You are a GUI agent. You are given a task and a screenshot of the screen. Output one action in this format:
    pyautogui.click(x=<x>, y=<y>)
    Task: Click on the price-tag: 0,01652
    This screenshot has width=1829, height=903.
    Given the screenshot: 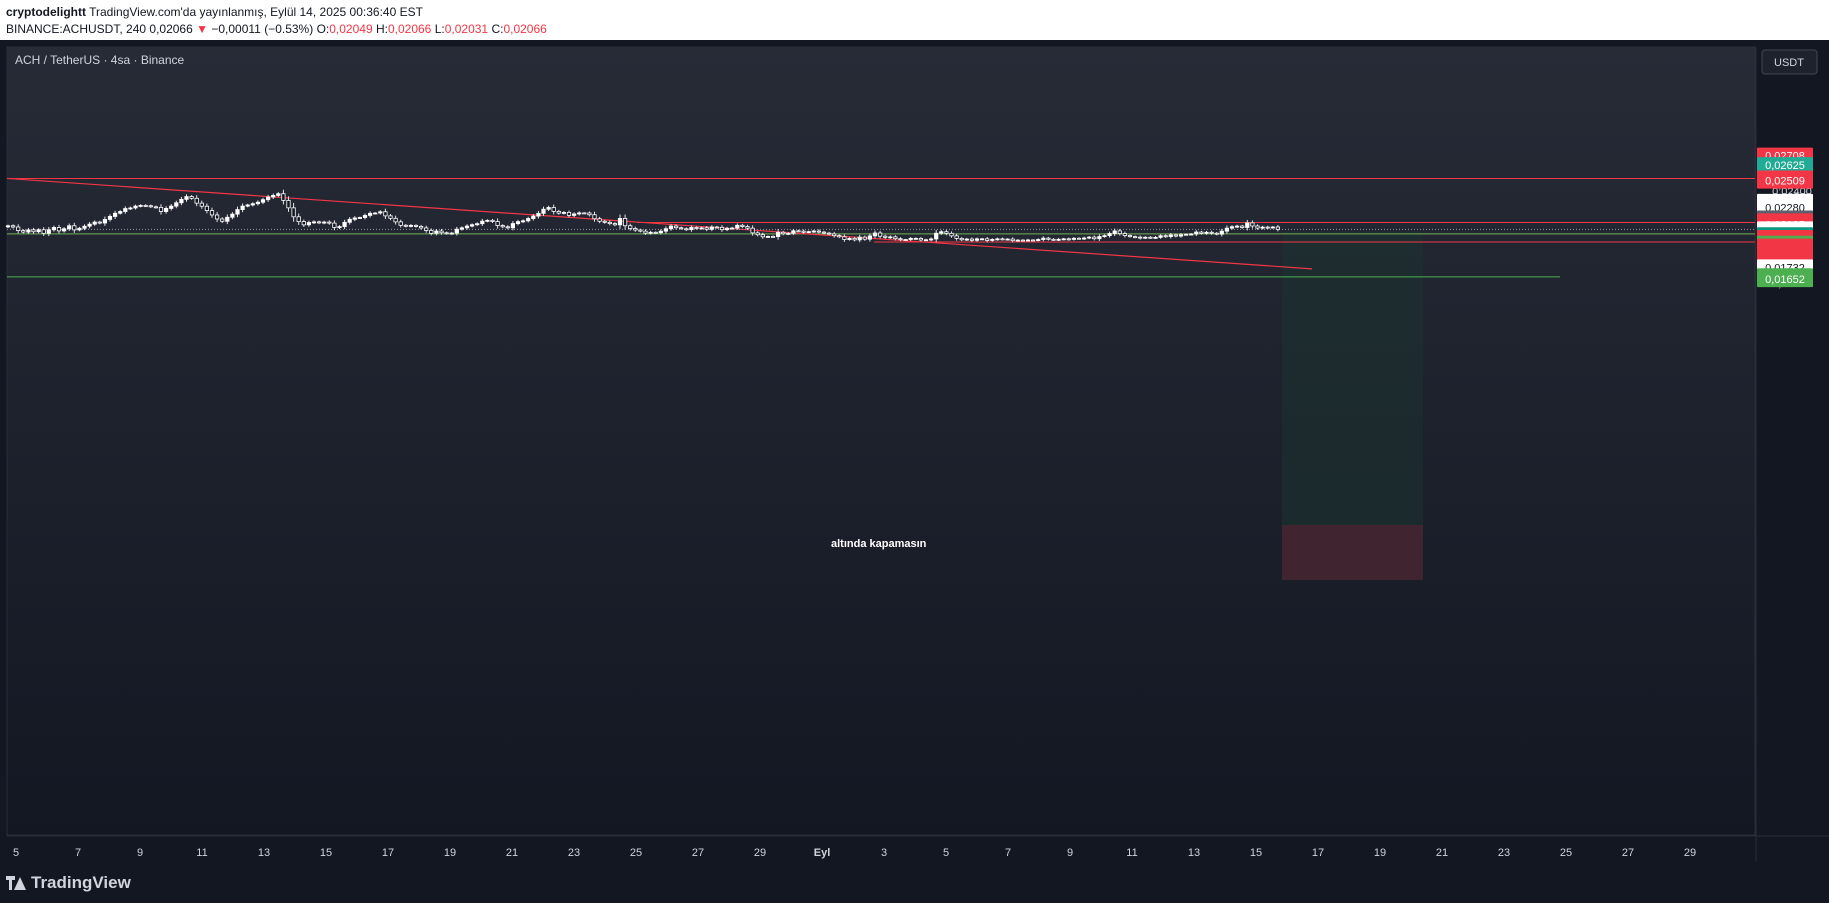 What is the action you would take?
    pyautogui.click(x=1785, y=279)
    